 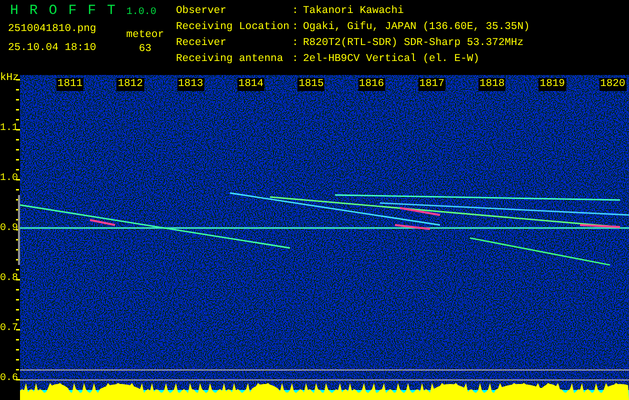 What do you see at coordinates (9, 78) in the screenshot?
I see `axis-unit: kHz` at bounding box center [9, 78].